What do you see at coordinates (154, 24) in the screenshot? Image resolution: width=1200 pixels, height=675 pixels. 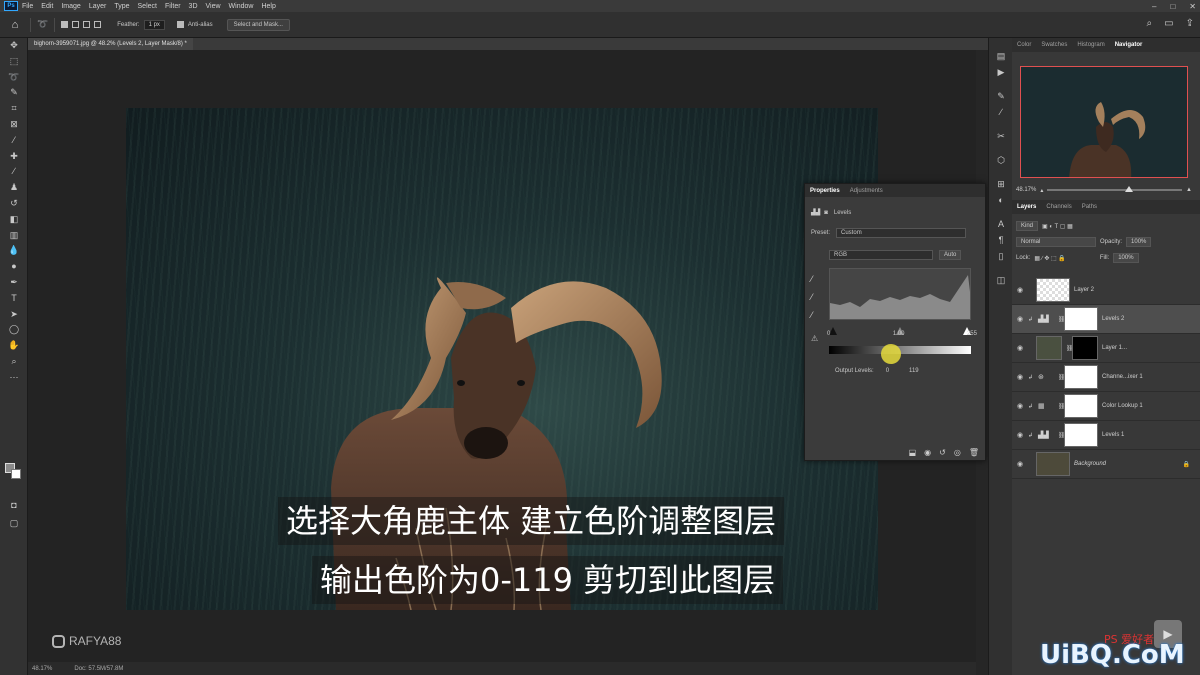 I see `feather-input: 1 px` at bounding box center [154, 24].